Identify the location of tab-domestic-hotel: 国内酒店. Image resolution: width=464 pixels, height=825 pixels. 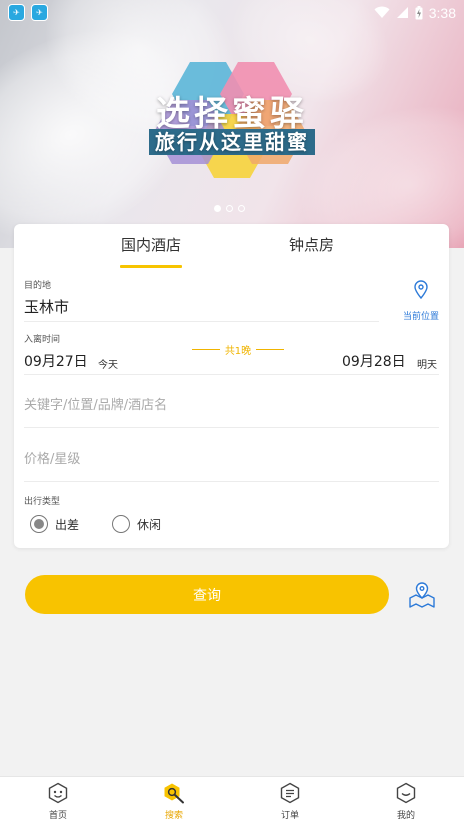
(151, 244).